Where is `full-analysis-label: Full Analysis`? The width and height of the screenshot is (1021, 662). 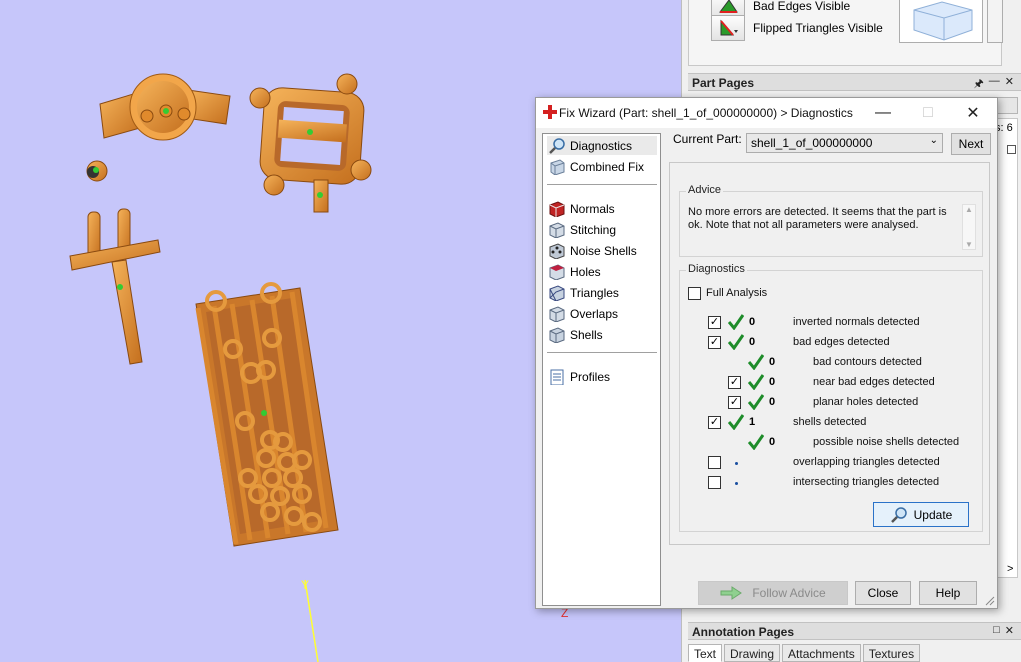 full-analysis-label: Full Analysis is located at coordinates (737, 293).